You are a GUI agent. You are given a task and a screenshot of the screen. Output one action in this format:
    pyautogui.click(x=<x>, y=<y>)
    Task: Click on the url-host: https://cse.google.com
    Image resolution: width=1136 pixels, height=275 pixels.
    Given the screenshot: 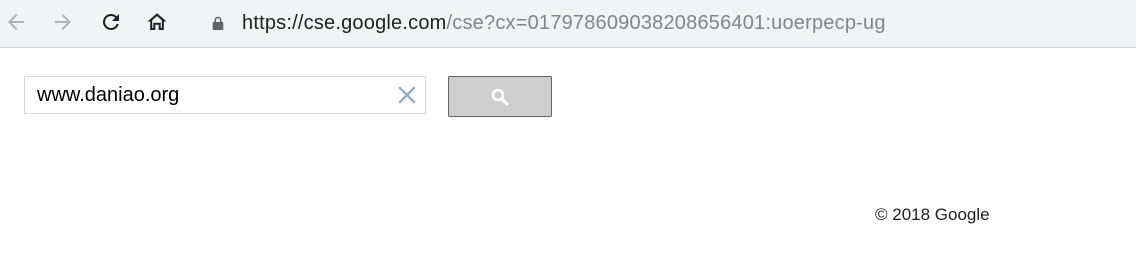 What is the action you would take?
    pyautogui.click(x=344, y=23)
    